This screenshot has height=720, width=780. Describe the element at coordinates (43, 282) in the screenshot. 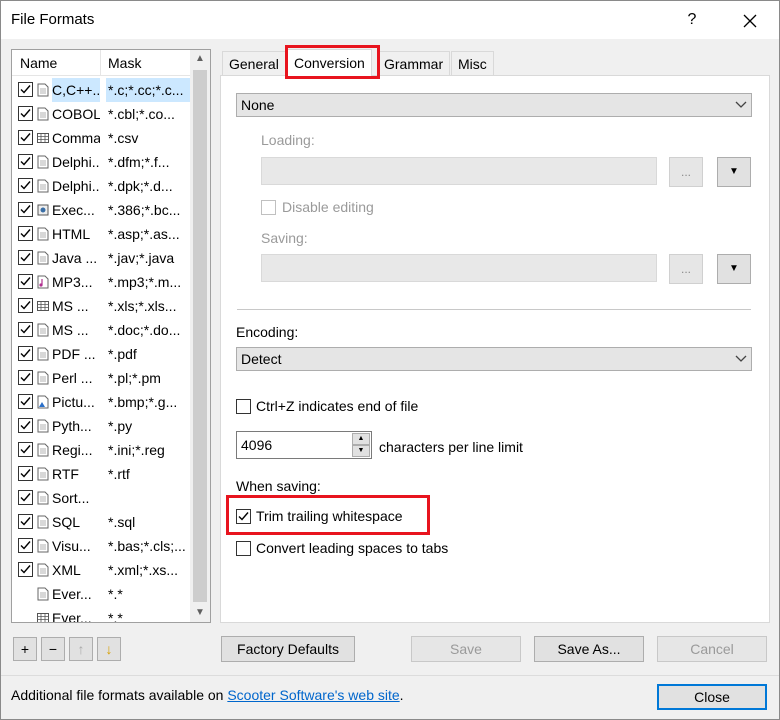

I see `music-icon` at that location.